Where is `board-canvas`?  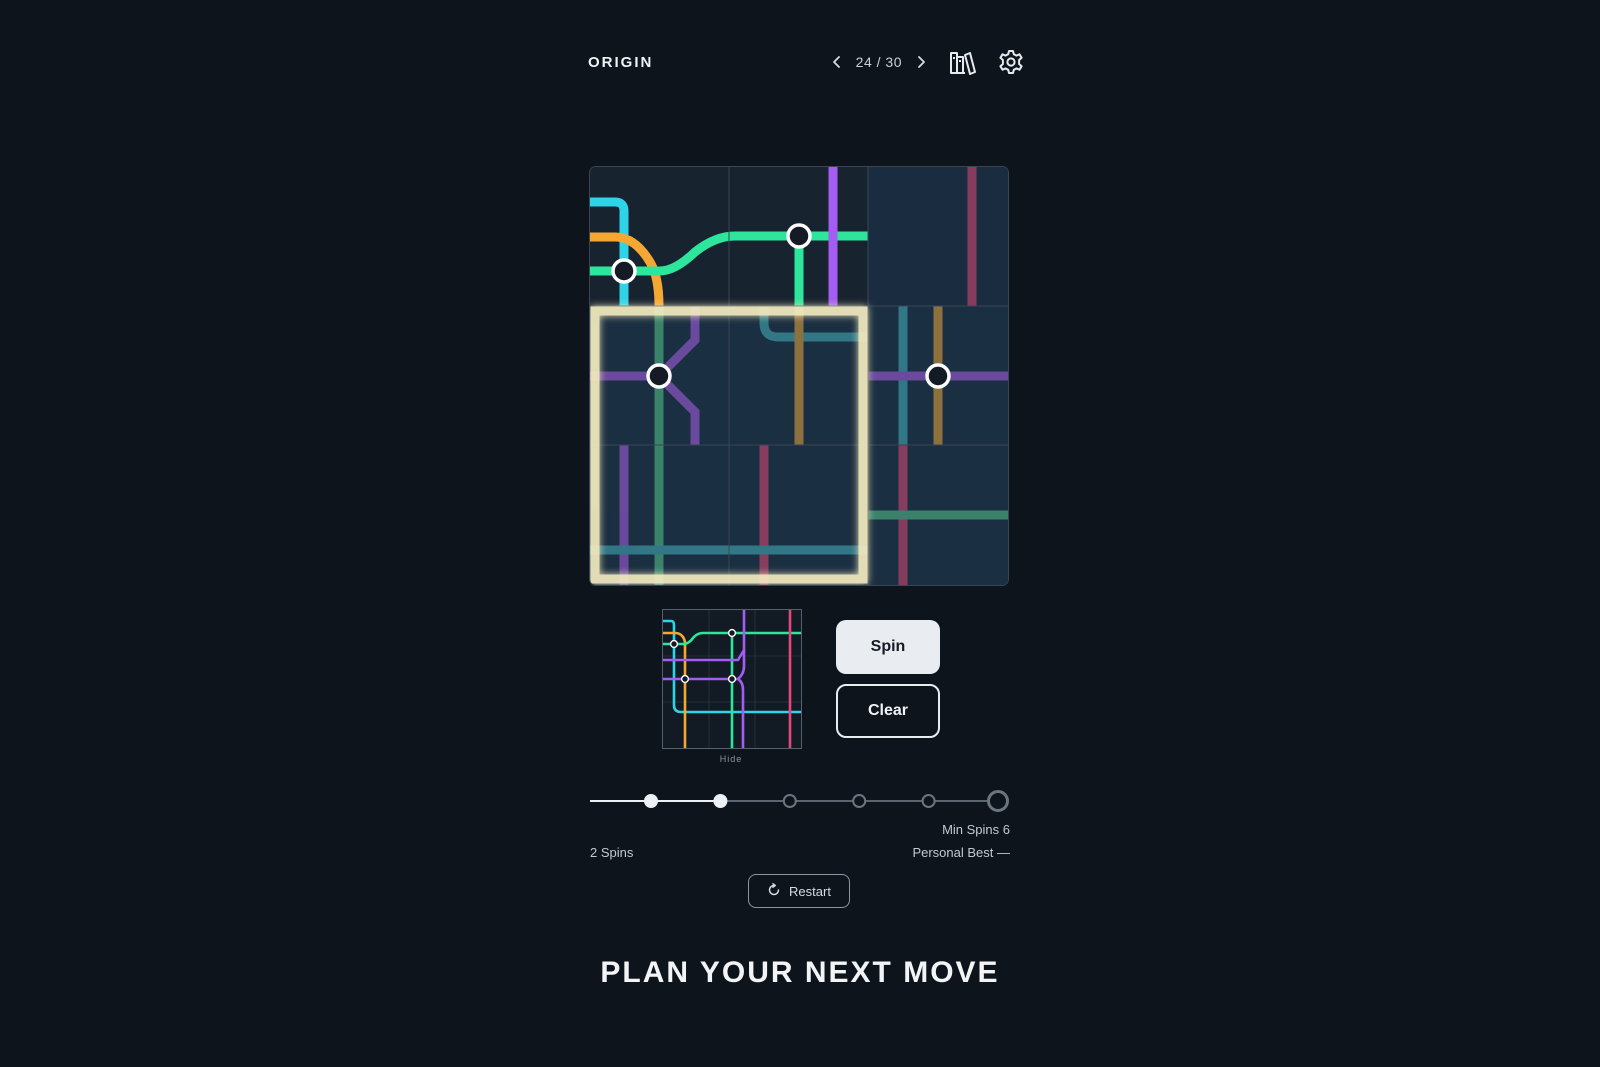 board-canvas is located at coordinates (799, 376).